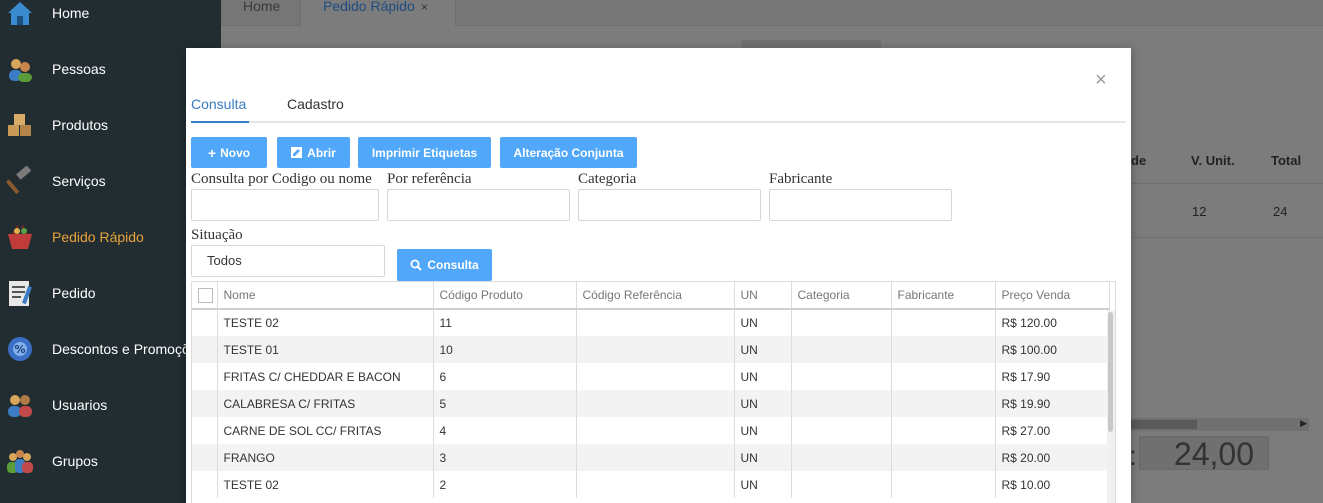 This screenshot has height=503, width=1323. What do you see at coordinates (505, 484) in the screenshot?
I see `cell-codigo: 2` at bounding box center [505, 484].